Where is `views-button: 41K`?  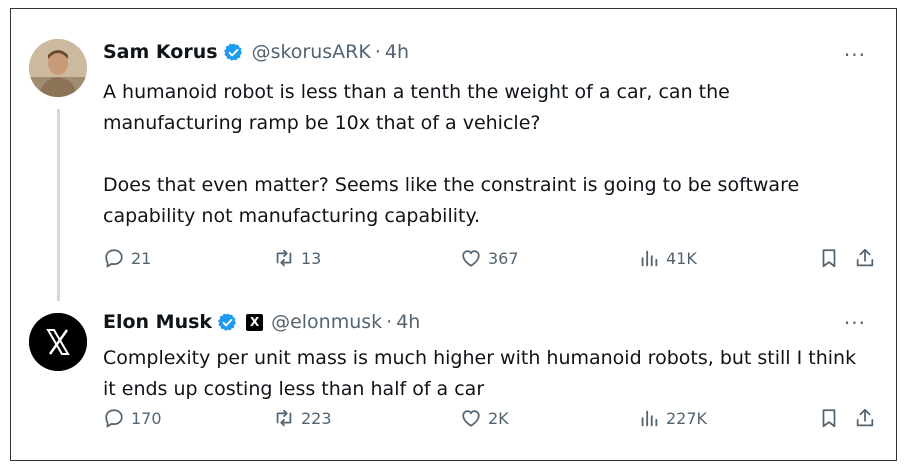 views-button: 41K is located at coordinates (667, 258).